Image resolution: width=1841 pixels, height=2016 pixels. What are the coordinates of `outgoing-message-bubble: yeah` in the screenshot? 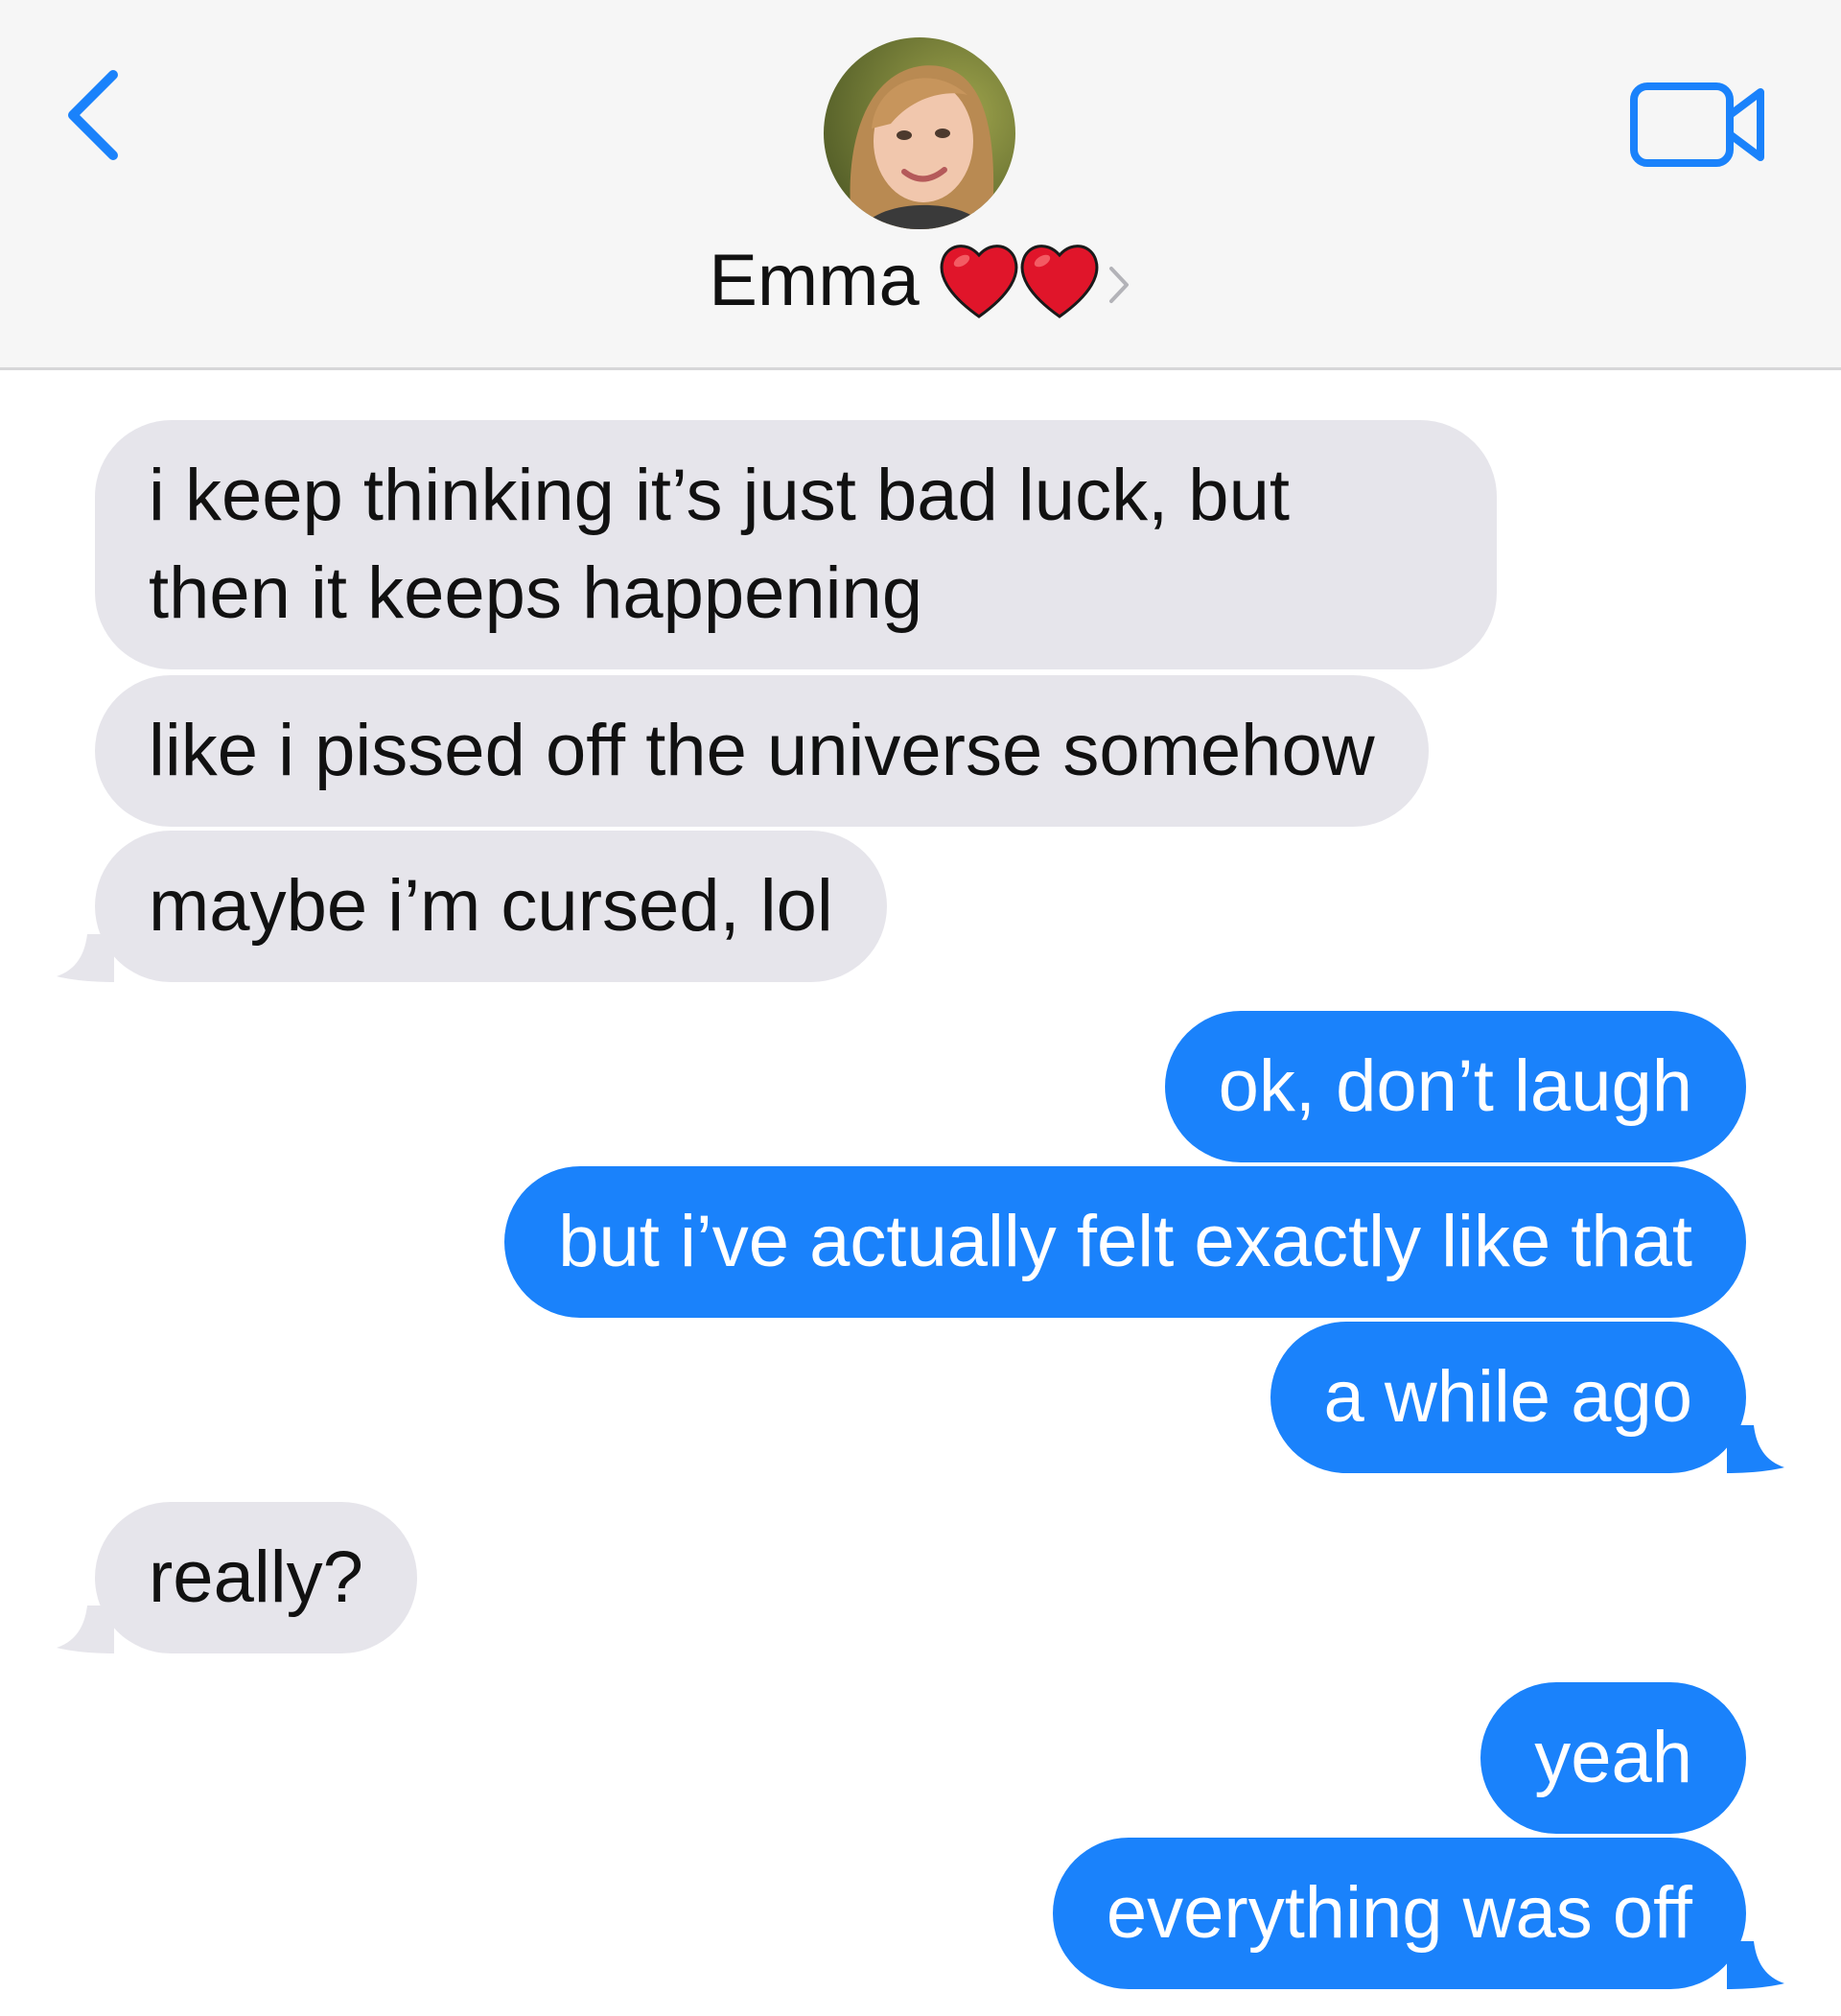 It's located at (1613, 1758).